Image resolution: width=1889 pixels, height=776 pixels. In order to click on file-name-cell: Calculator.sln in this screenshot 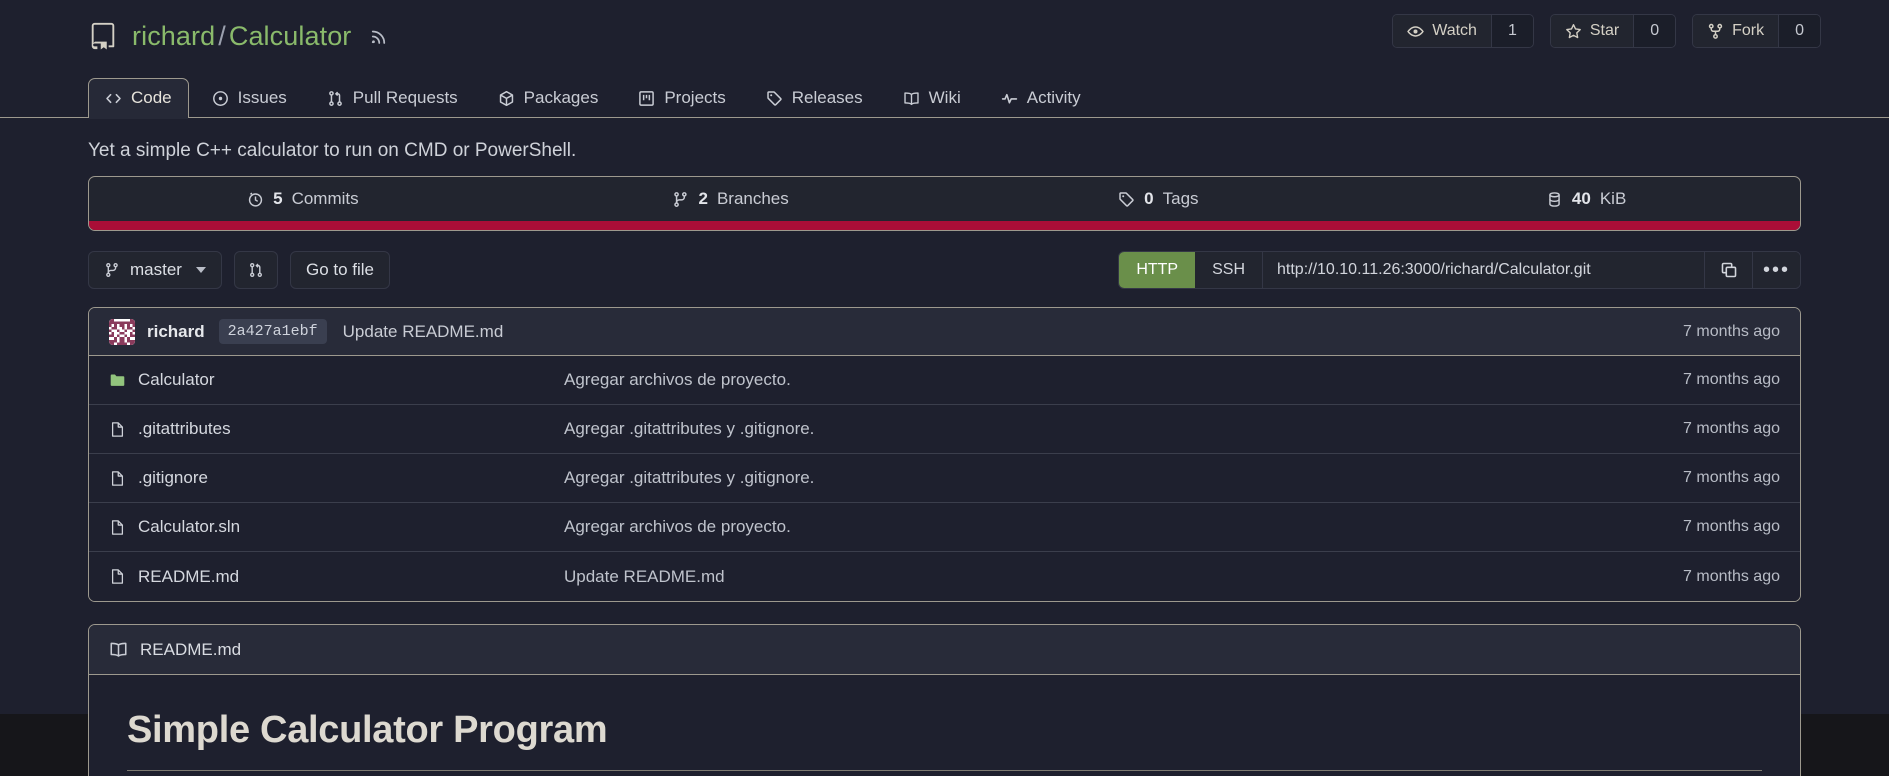, I will do `click(336, 527)`.